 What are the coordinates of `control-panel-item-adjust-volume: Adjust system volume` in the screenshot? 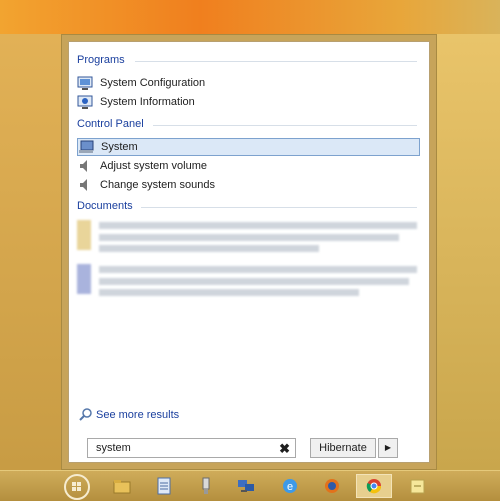 It's located at (247, 166).